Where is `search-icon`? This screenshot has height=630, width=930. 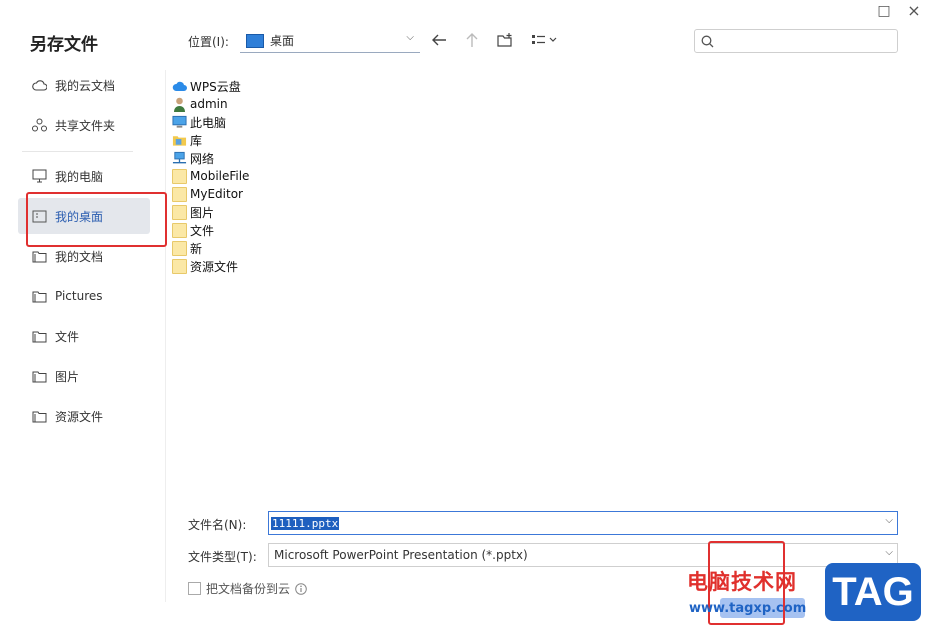 search-icon is located at coordinates (707, 41).